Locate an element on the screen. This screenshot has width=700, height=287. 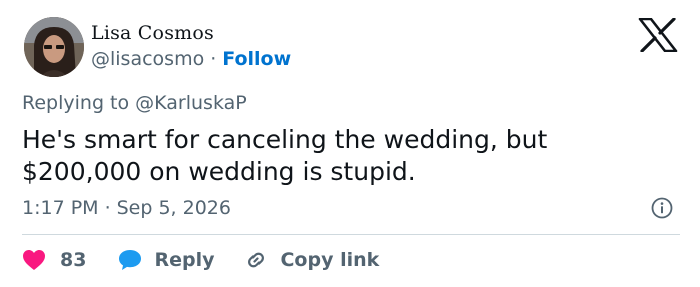
follow-button: Follow is located at coordinates (256, 59).